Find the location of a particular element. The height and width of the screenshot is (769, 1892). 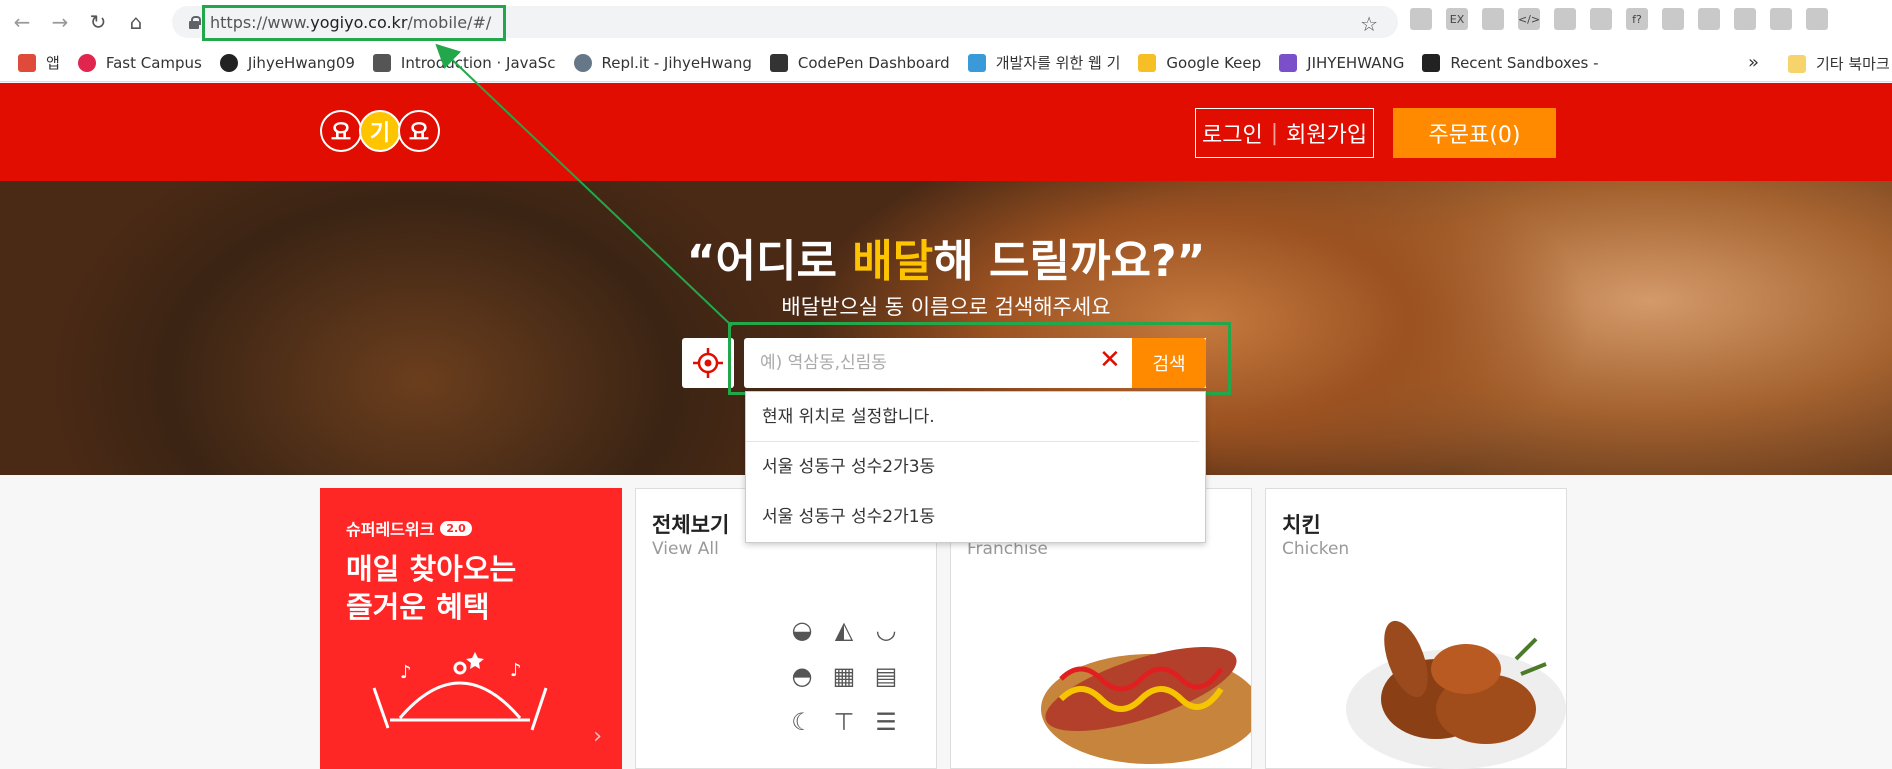

signup-link: 회원가입 is located at coordinates (1326, 133).